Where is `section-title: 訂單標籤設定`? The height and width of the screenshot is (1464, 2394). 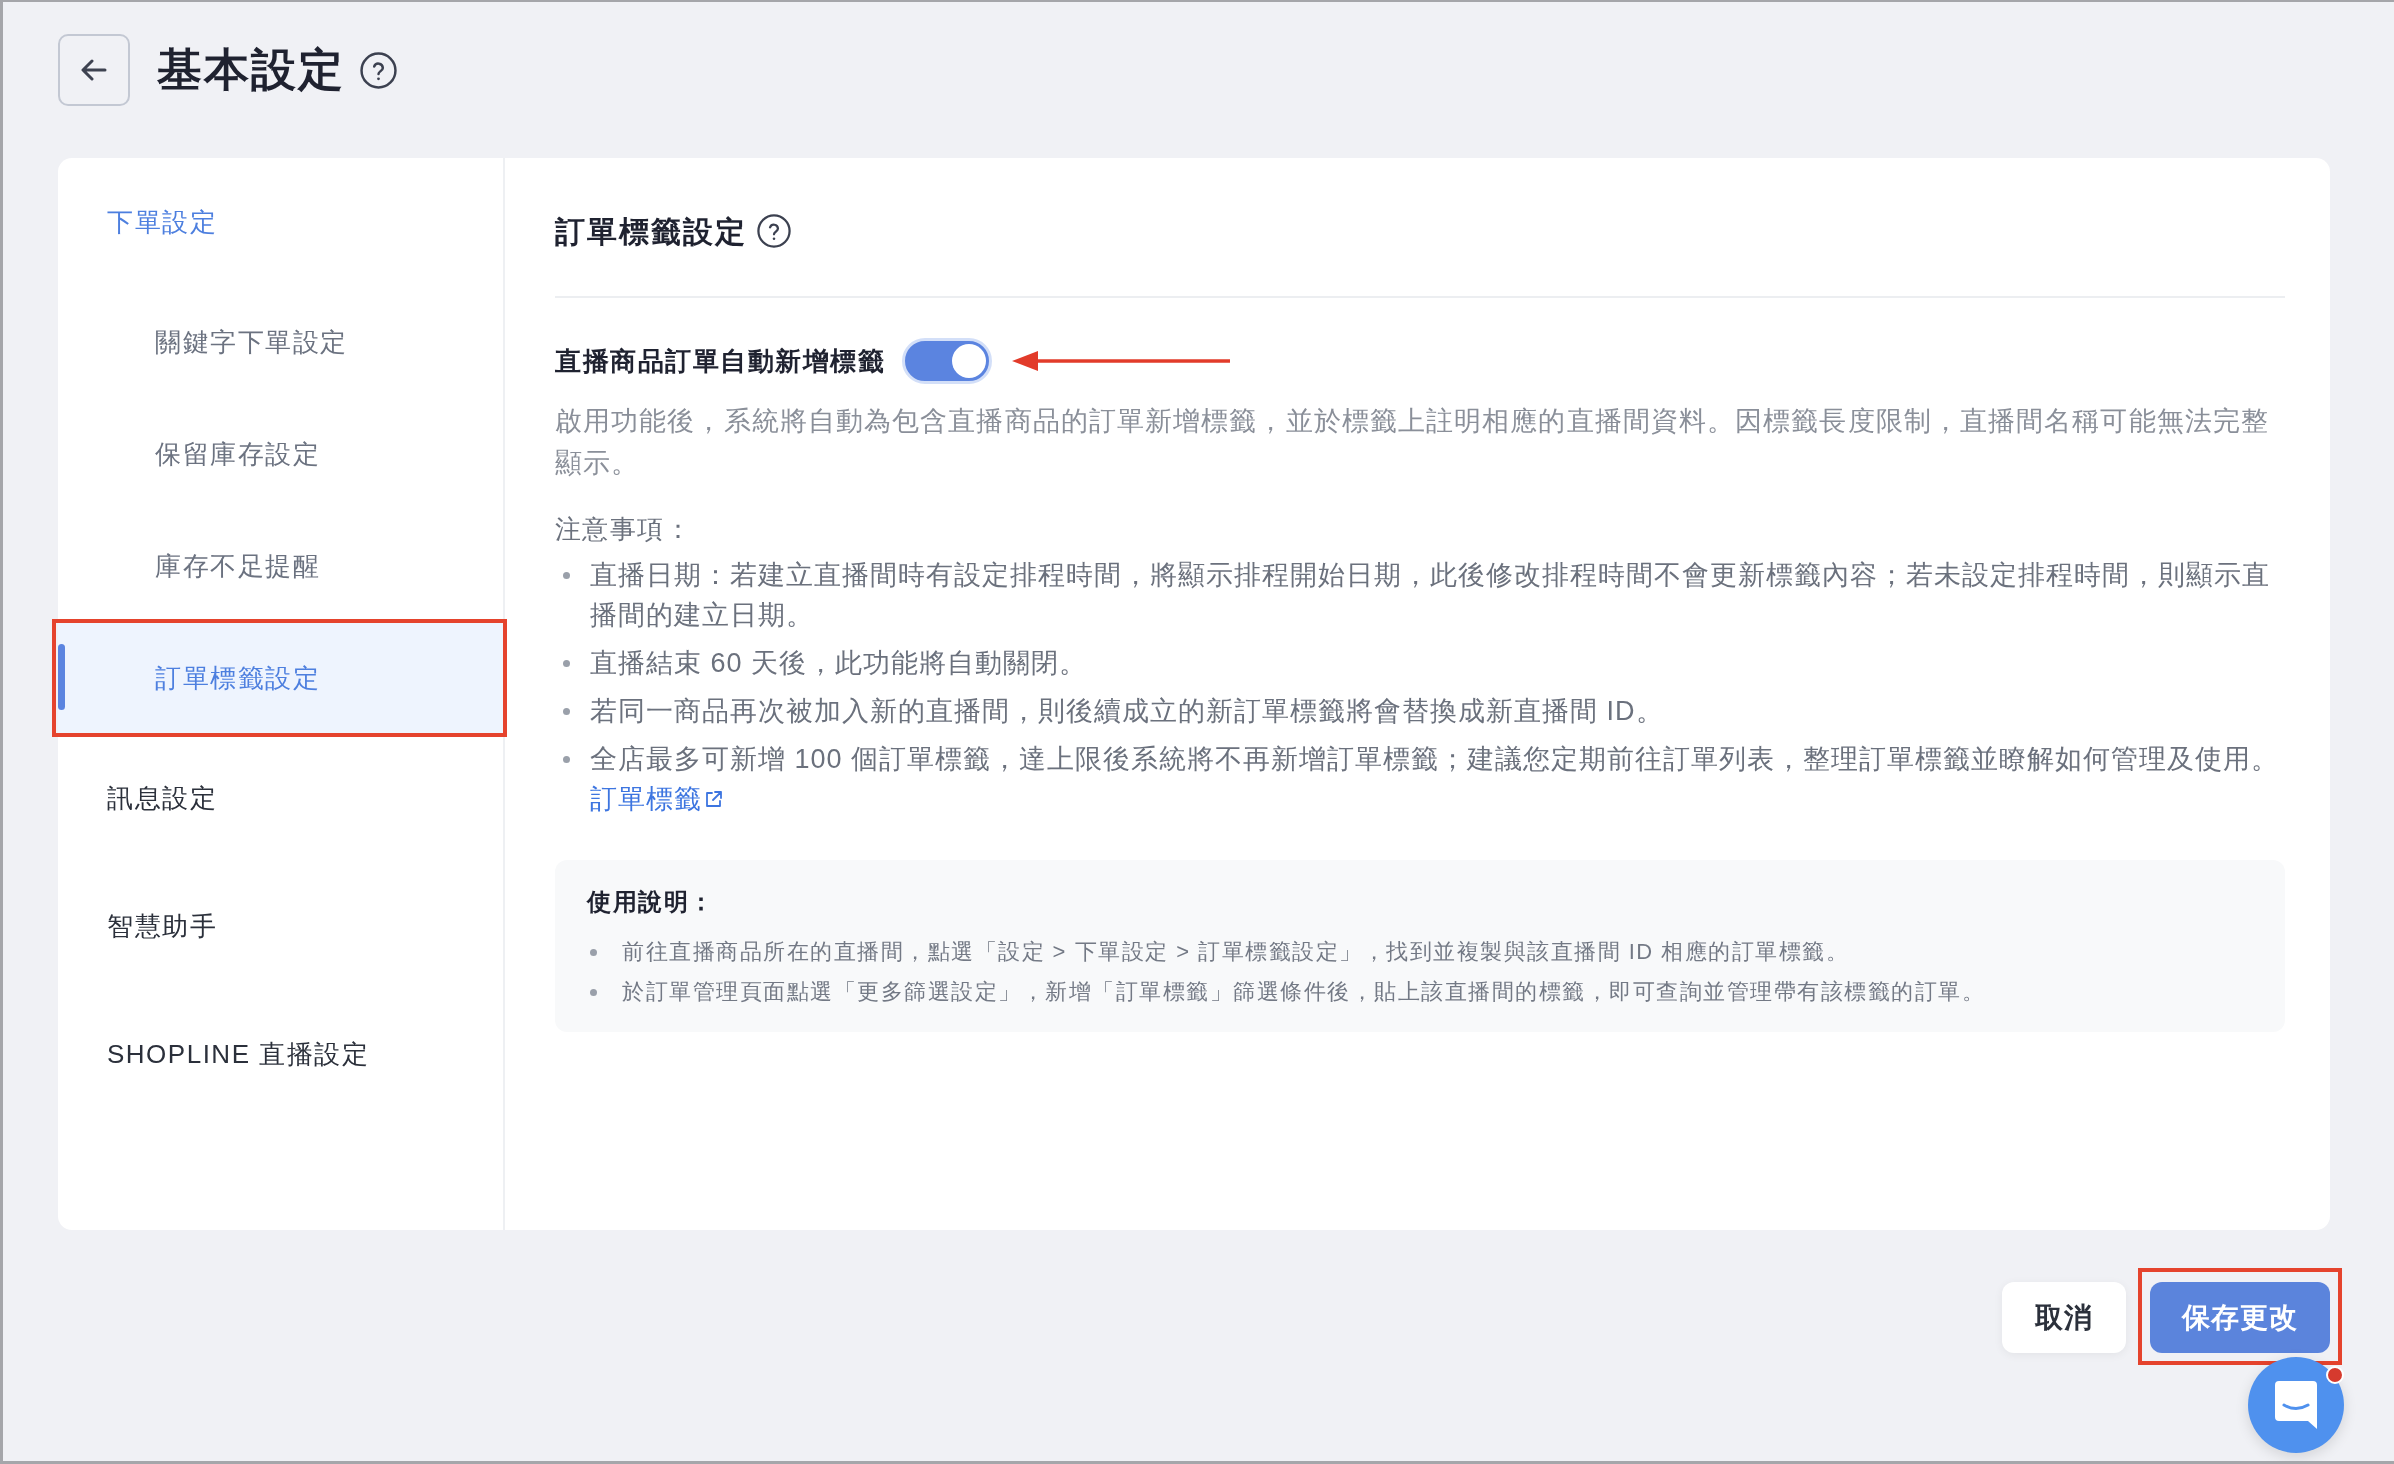
section-title: 訂單標籤設定 is located at coordinates (651, 231).